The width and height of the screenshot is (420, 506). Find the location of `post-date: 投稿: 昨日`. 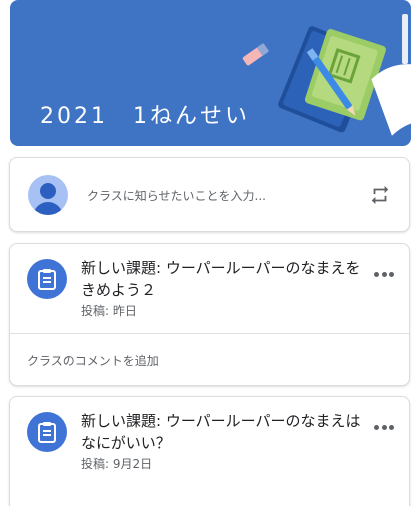

post-date: 投稿: 昨日 is located at coordinates (109, 311).